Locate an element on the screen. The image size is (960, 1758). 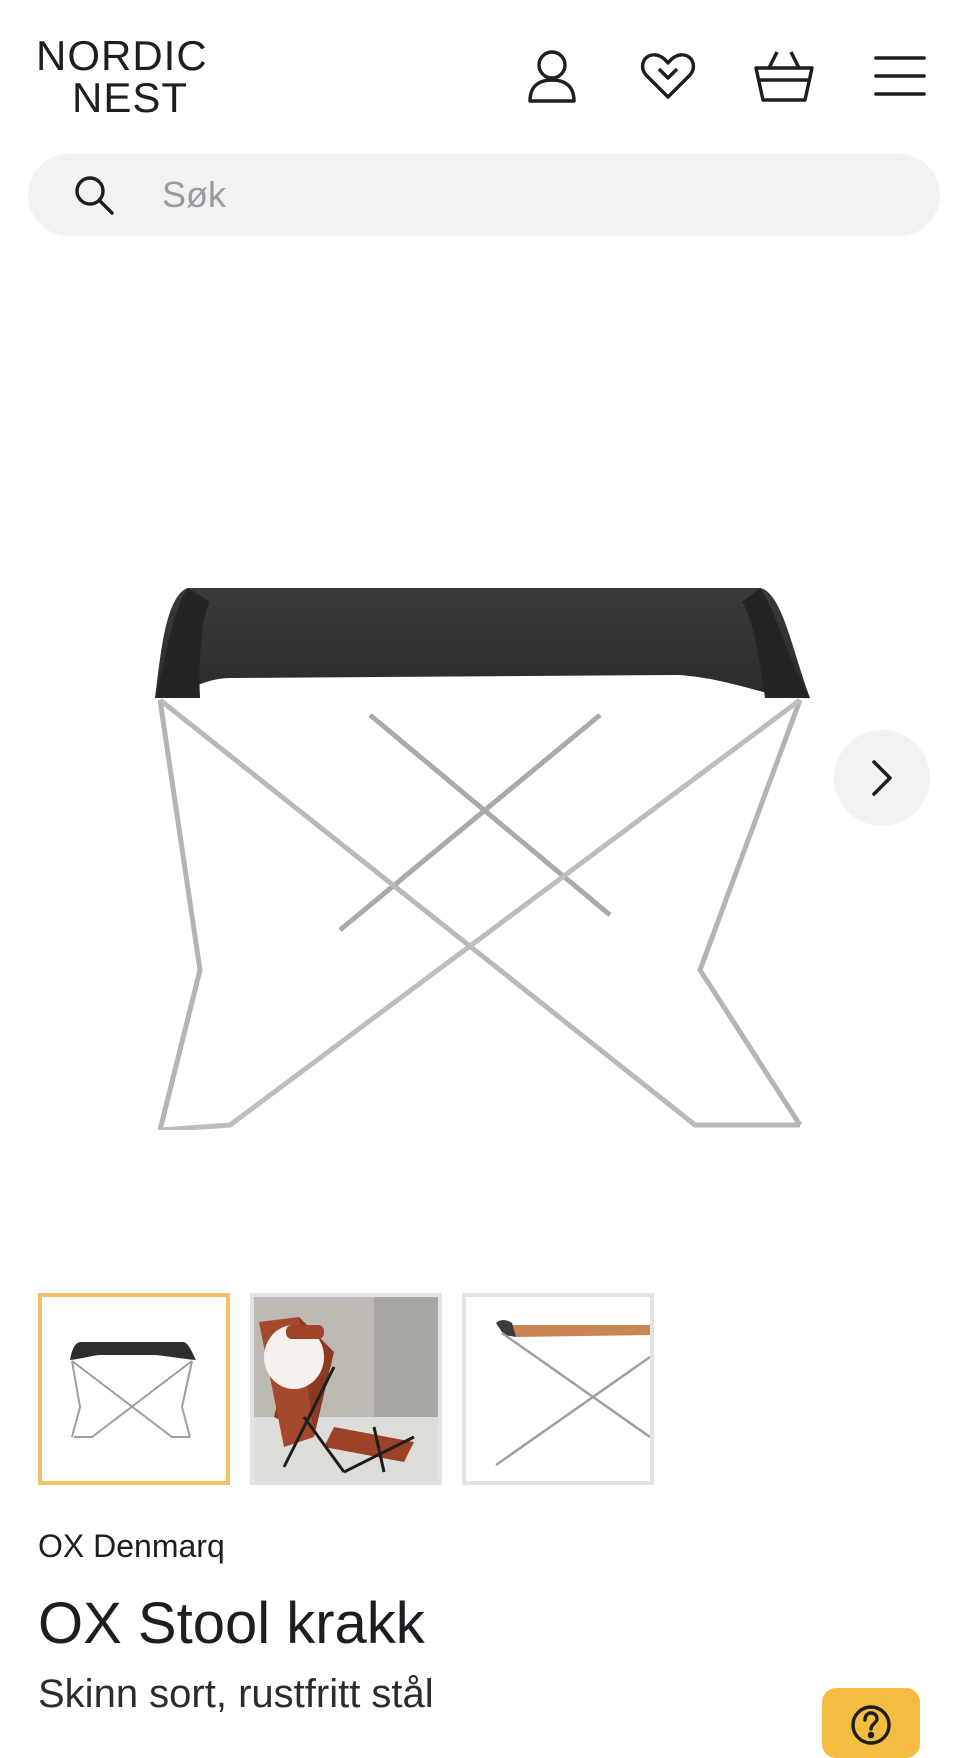
product-title: OX Stool krakk is located at coordinates (231, 1623).